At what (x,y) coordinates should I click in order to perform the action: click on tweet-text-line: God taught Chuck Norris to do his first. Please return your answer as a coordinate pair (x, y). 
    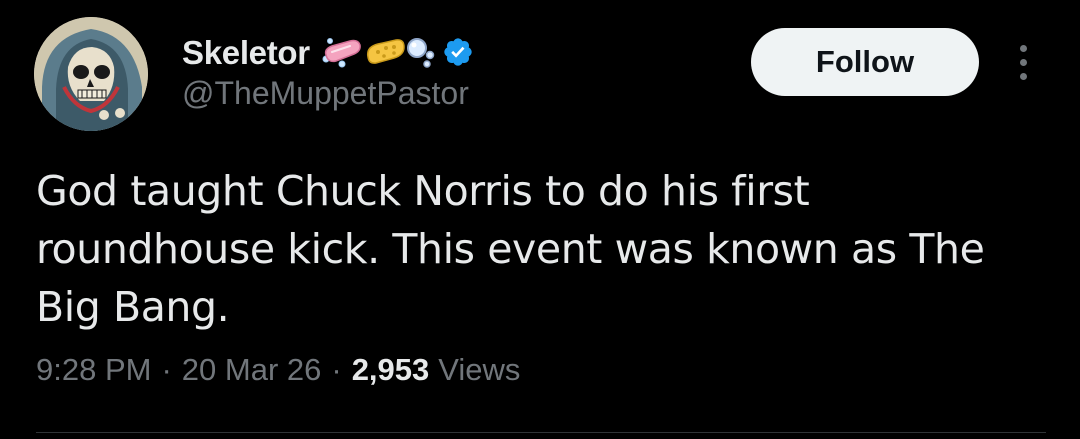
    Looking at the image, I should click on (423, 191).